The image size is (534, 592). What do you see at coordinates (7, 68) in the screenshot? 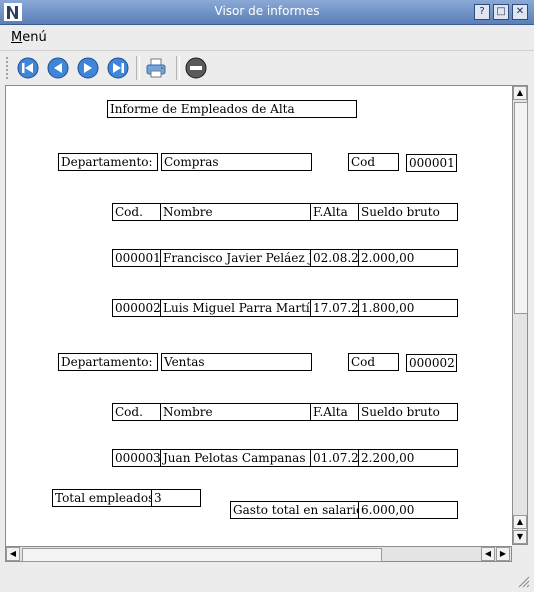
I see `toolbar-grip-icon` at bounding box center [7, 68].